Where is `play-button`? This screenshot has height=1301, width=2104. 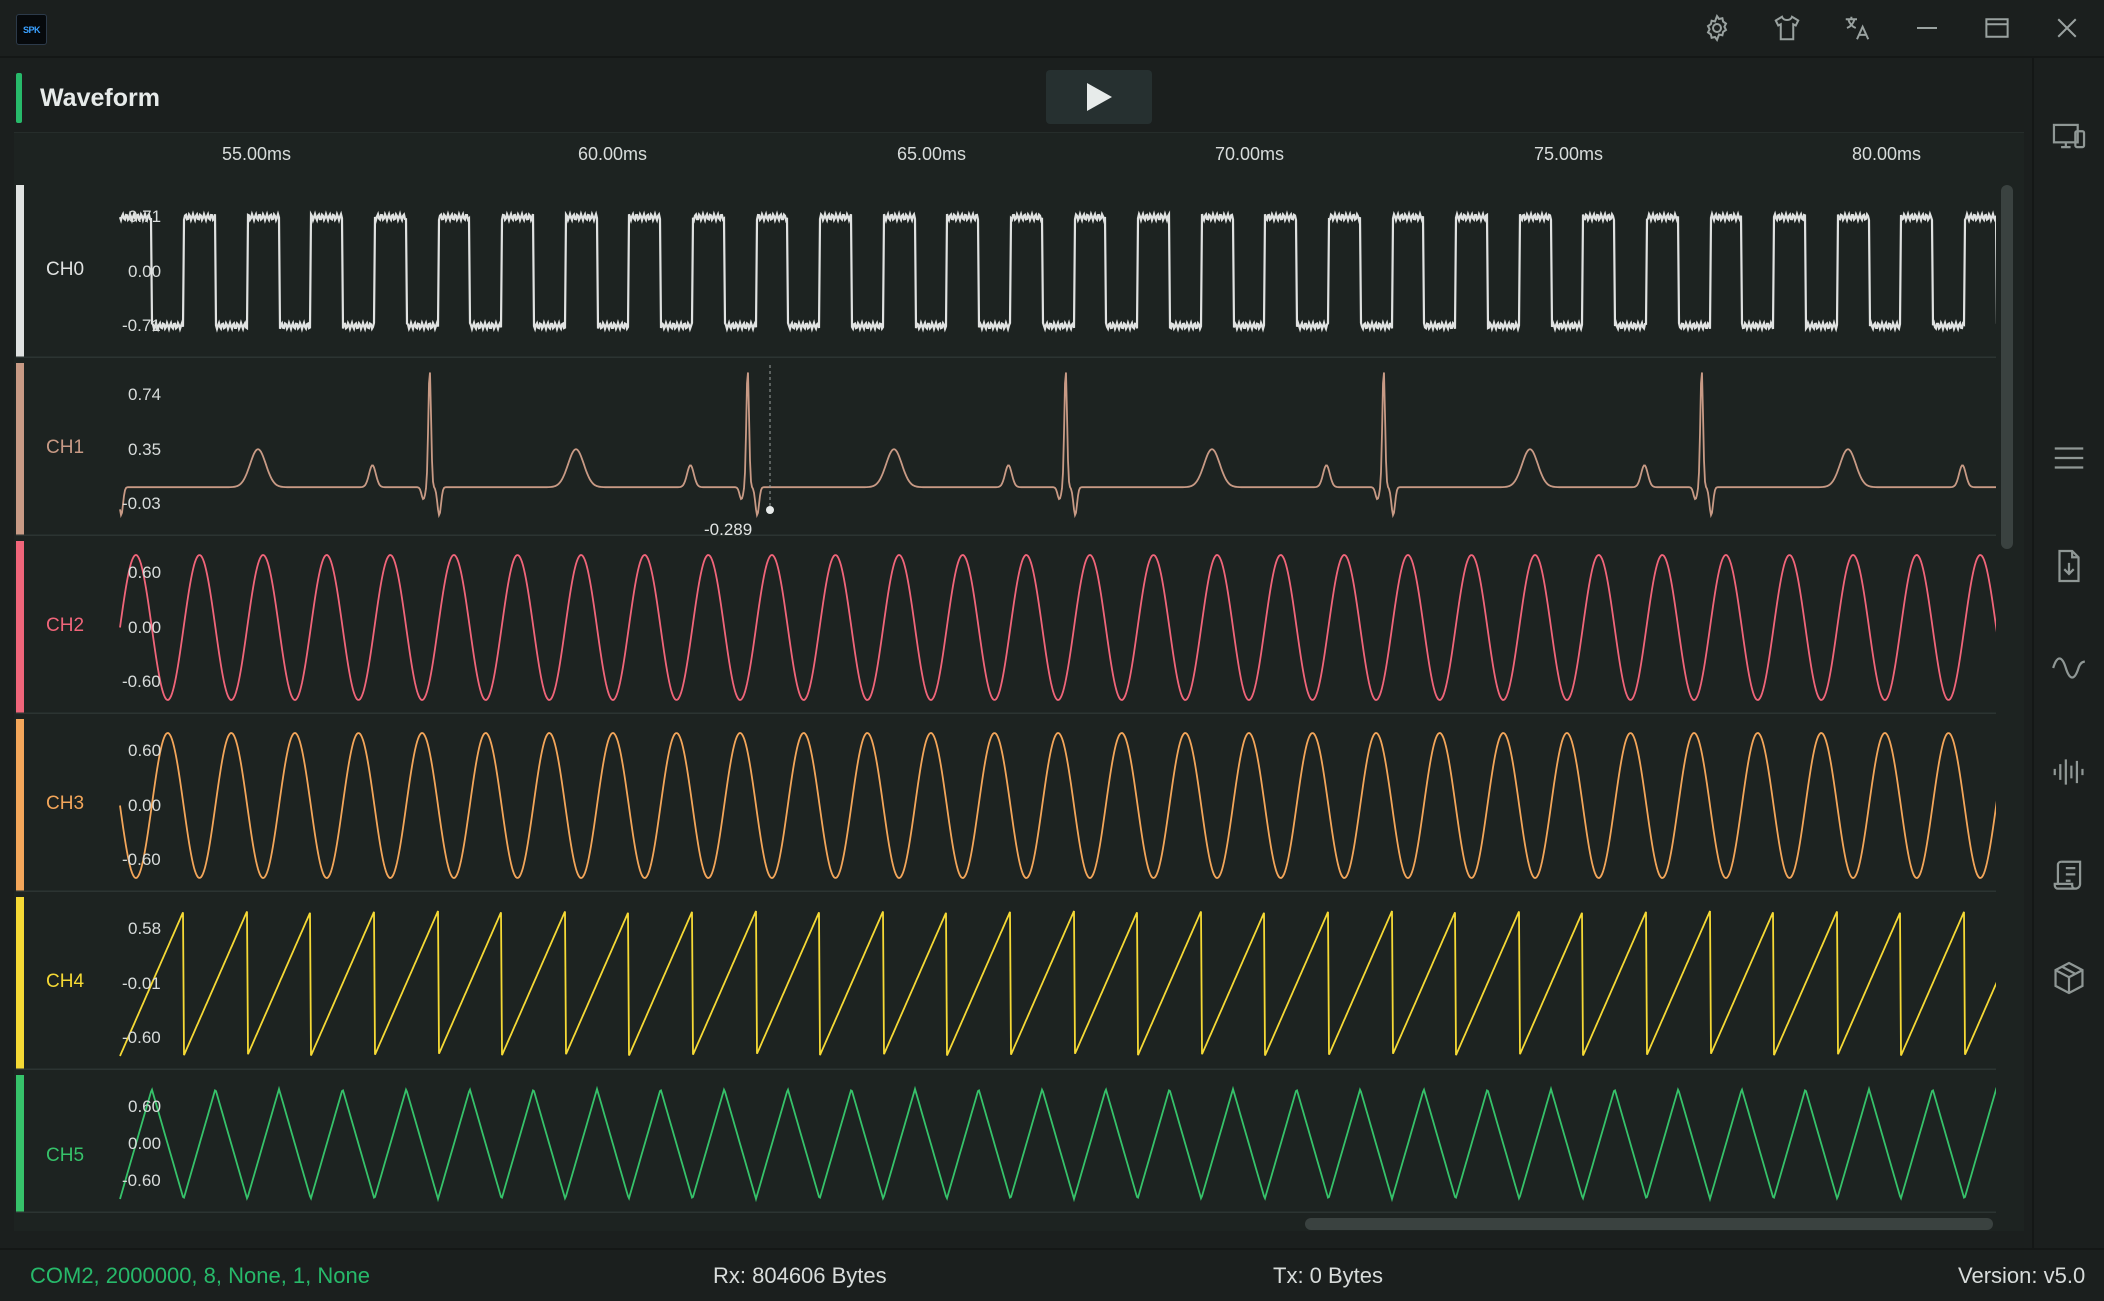 play-button is located at coordinates (1099, 97).